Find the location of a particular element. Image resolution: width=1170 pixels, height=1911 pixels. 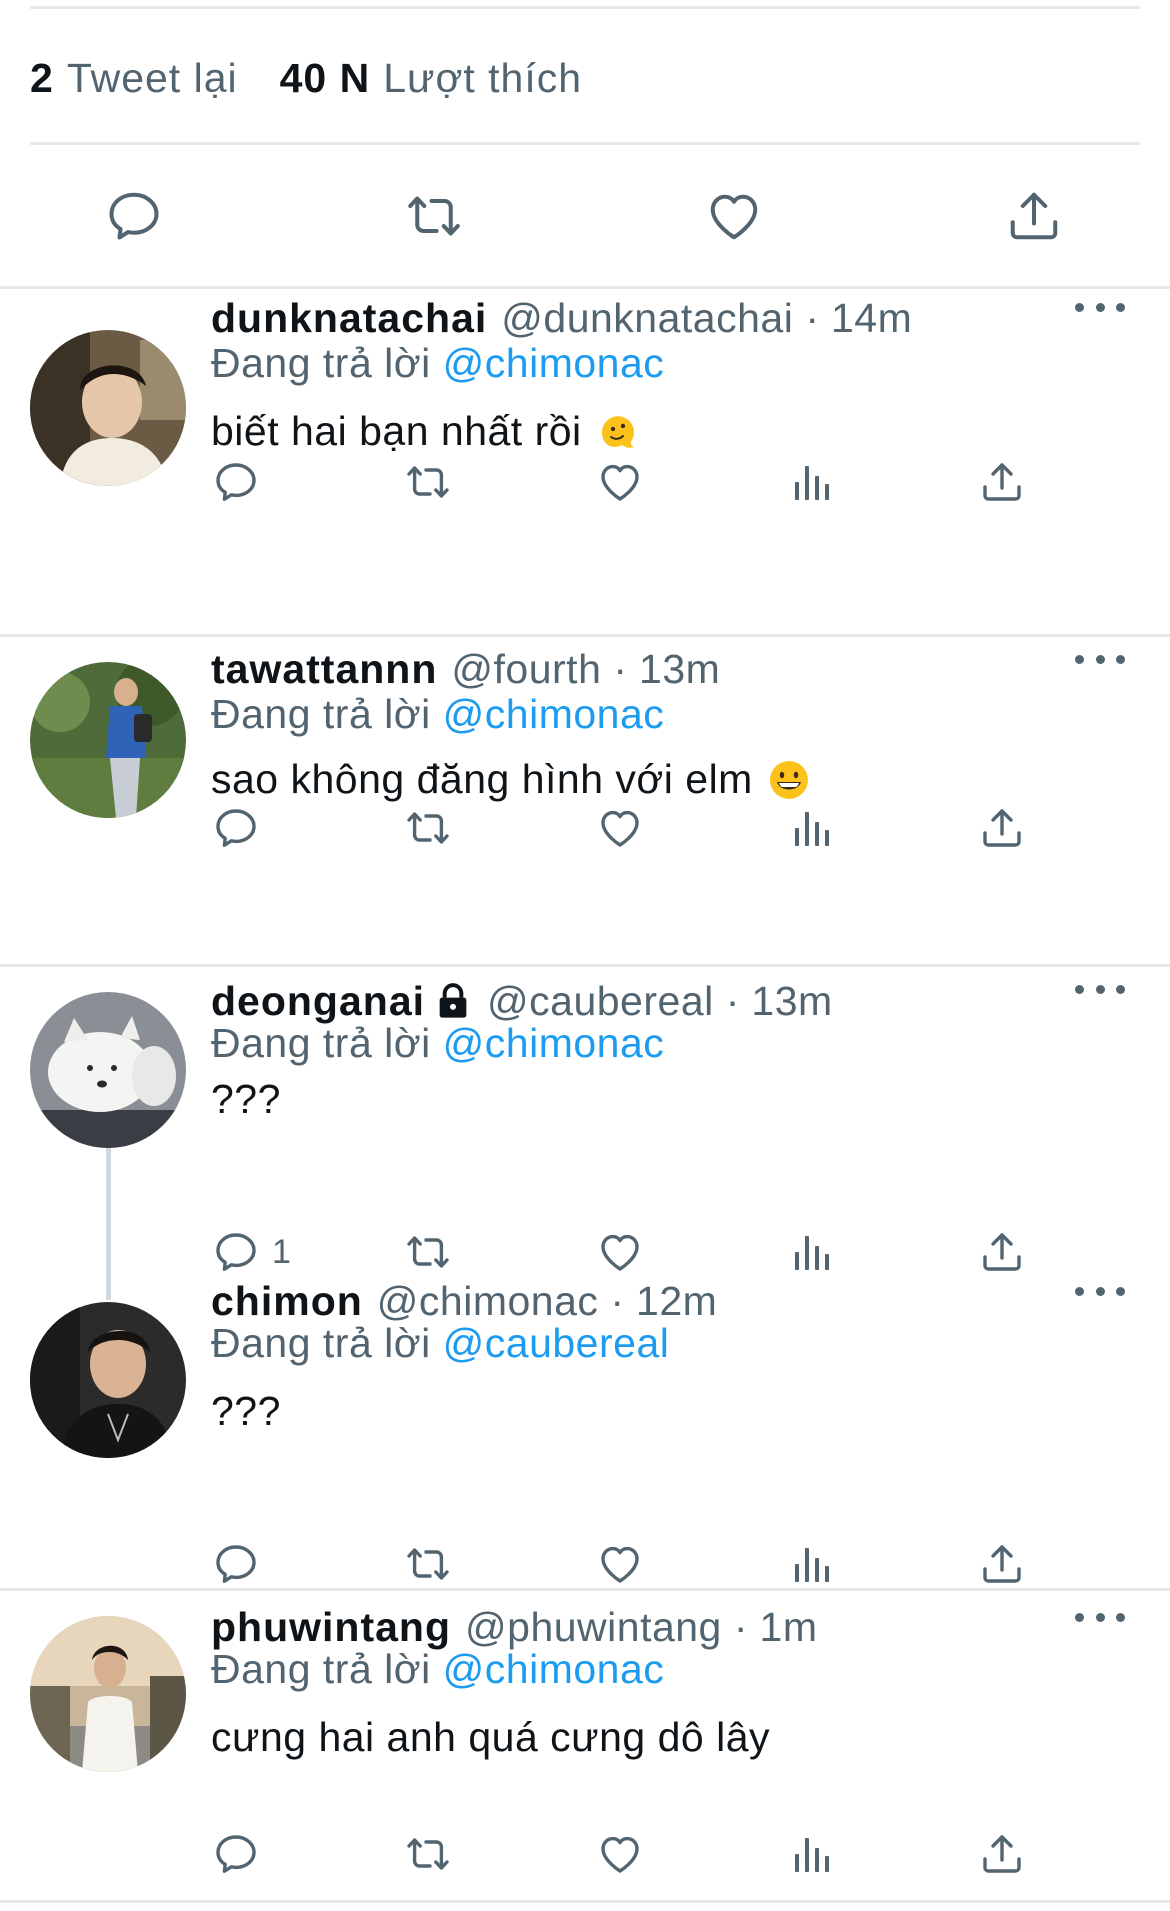

tweet-divider is located at coordinates (585, 1901).